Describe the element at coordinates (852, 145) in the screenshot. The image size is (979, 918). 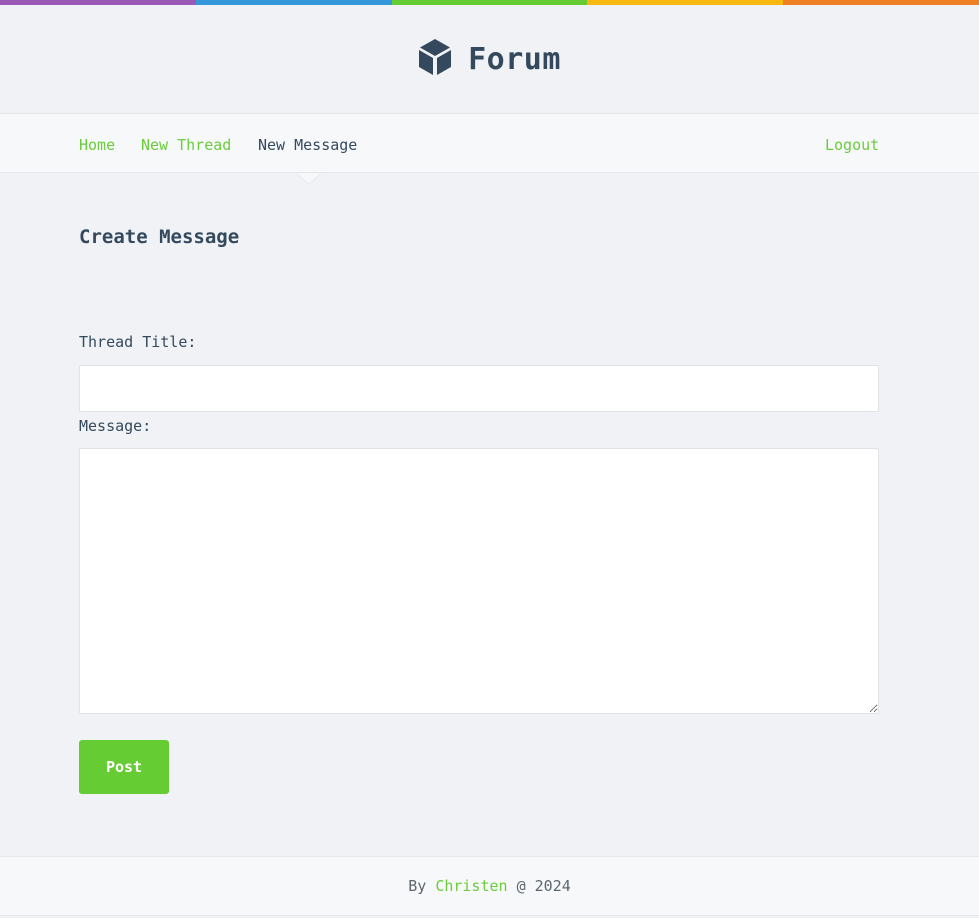
I see `nav-logout-link: Logout` at that location.